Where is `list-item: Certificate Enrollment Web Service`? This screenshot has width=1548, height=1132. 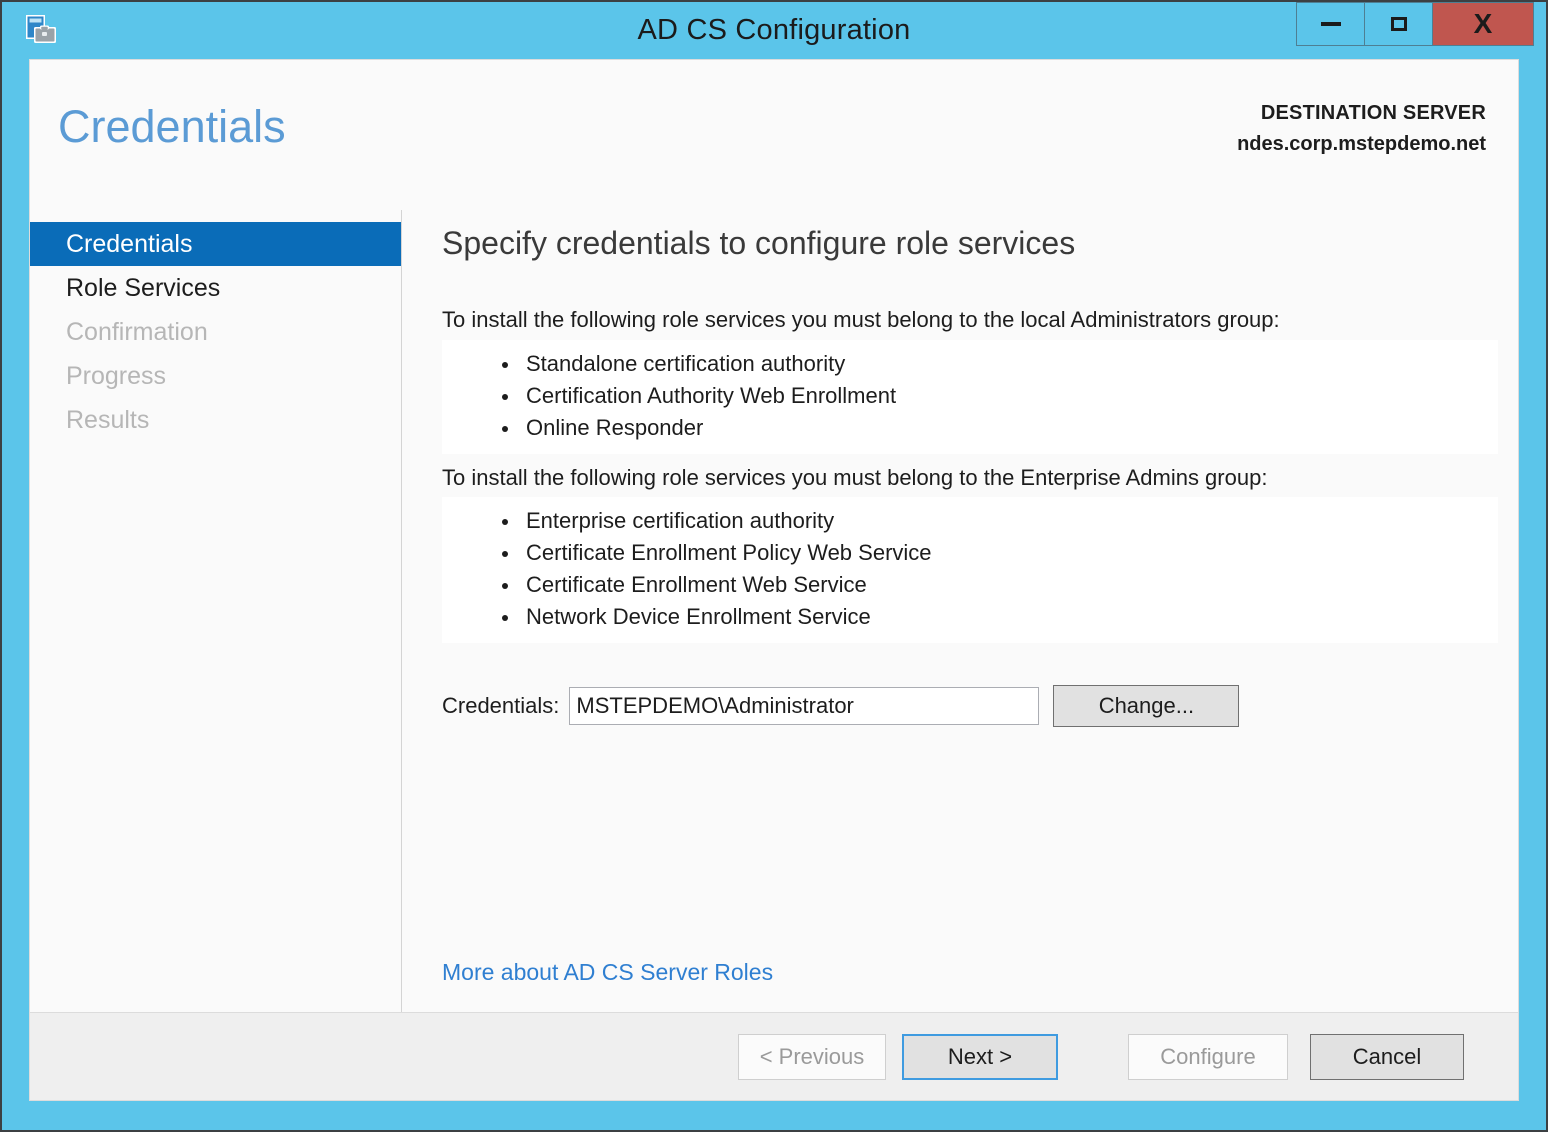
list-item: Certificate Enrollment Web Service is located at coordinates (999, 585).